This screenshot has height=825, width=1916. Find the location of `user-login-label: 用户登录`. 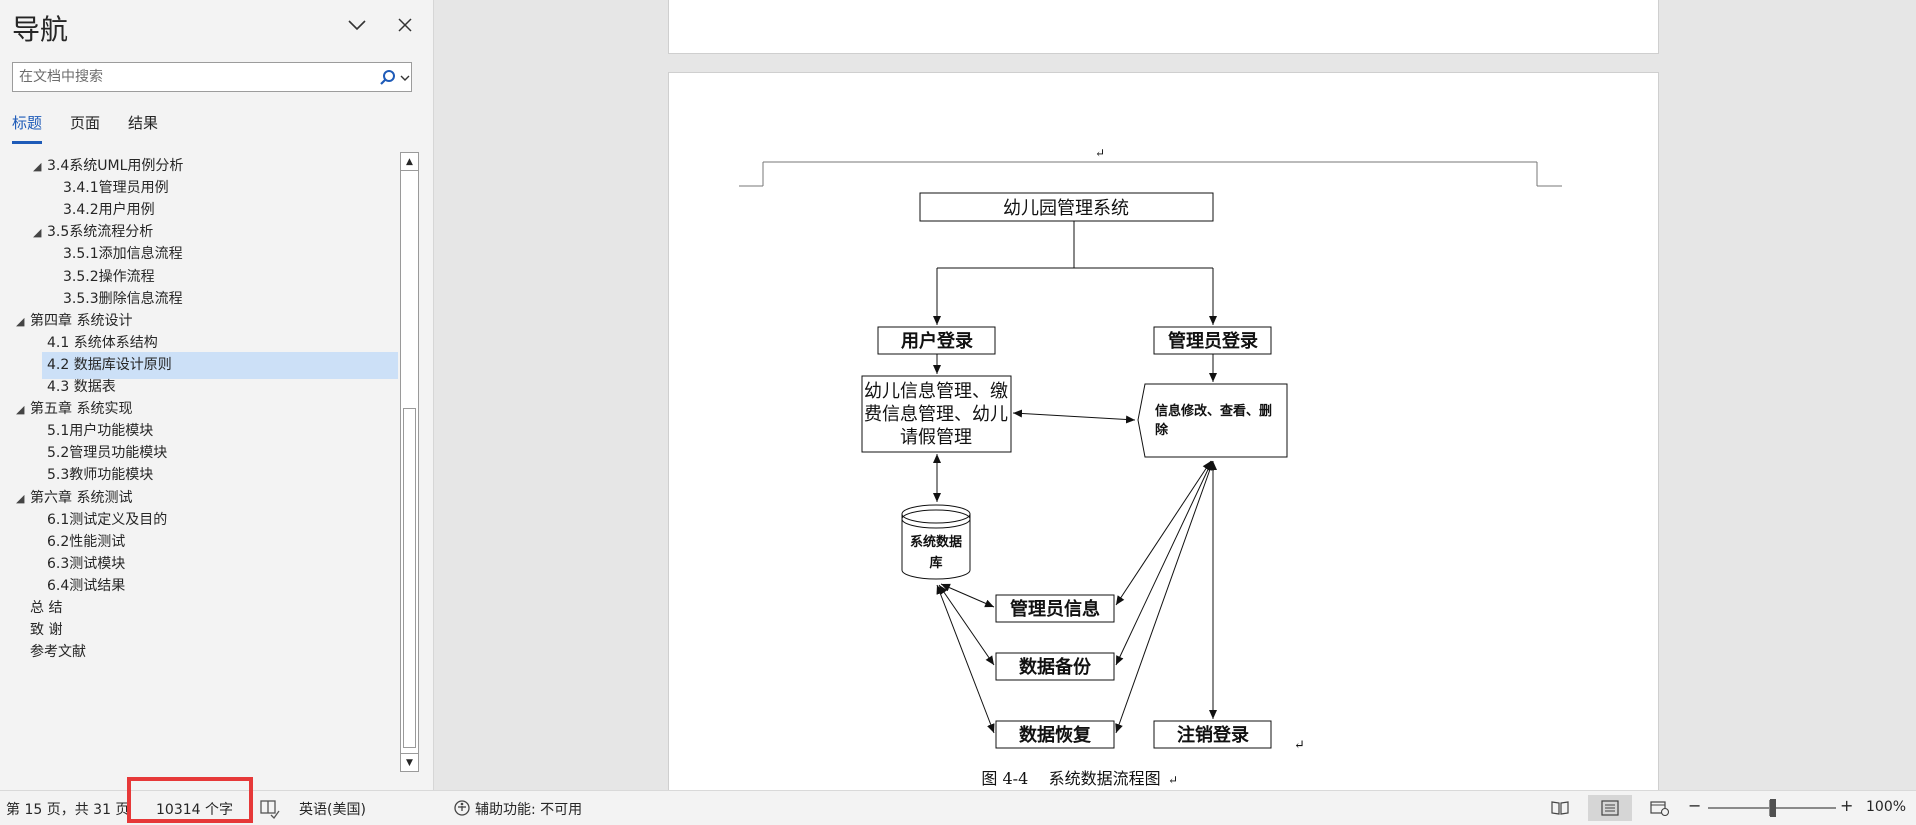

user-login-label: 用户登录 is located at coordinates (937, 341).